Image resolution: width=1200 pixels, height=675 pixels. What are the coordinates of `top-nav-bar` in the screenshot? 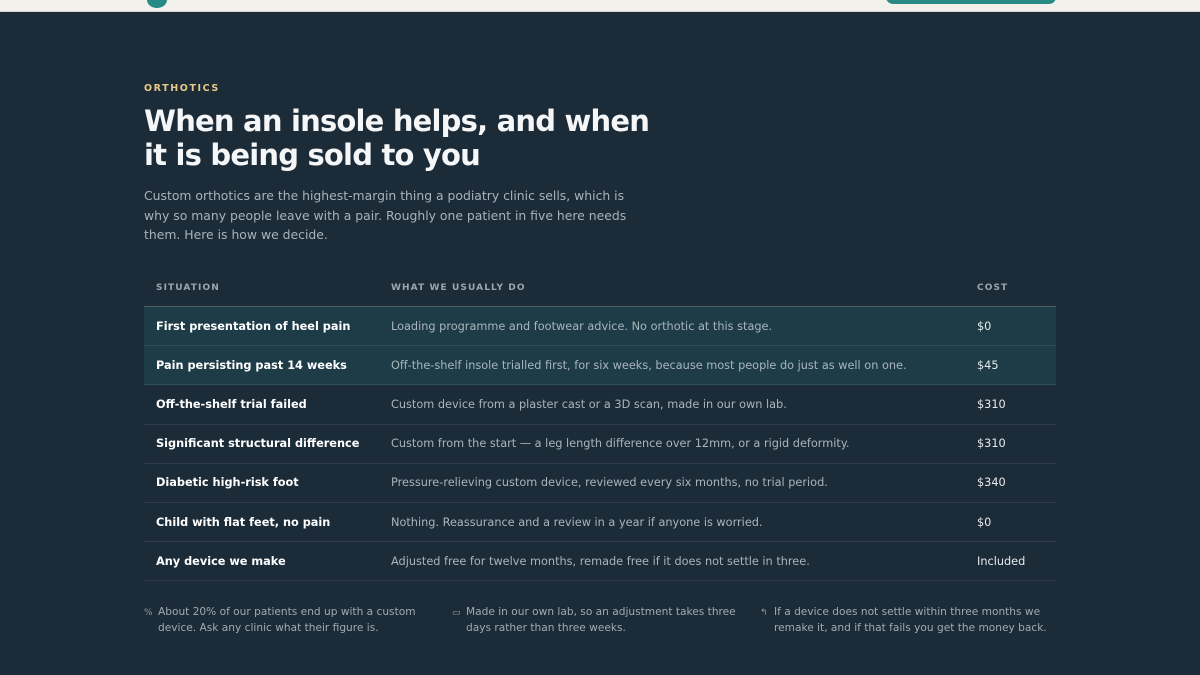 It's located at (600, 6).